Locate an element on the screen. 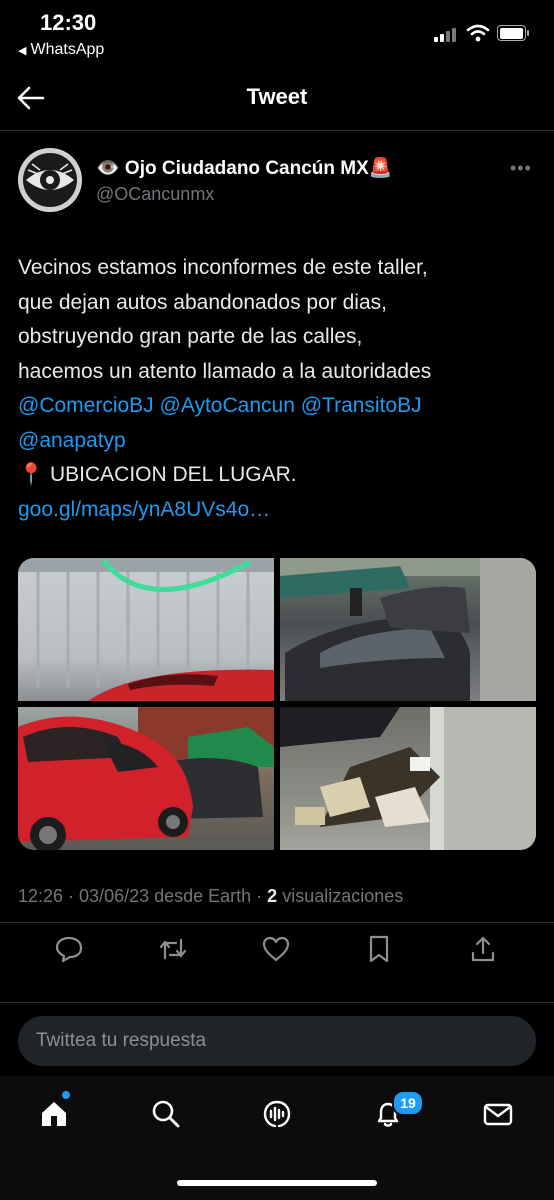  back-to-app-link: ◀ WhatsApp is located at coordinates (61, 50).